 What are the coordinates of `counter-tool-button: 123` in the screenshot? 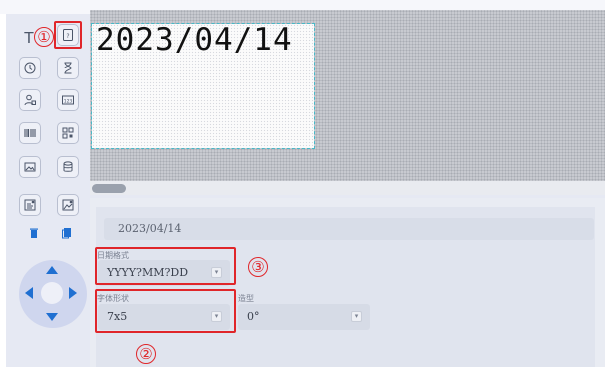 It's located at (68, 100).